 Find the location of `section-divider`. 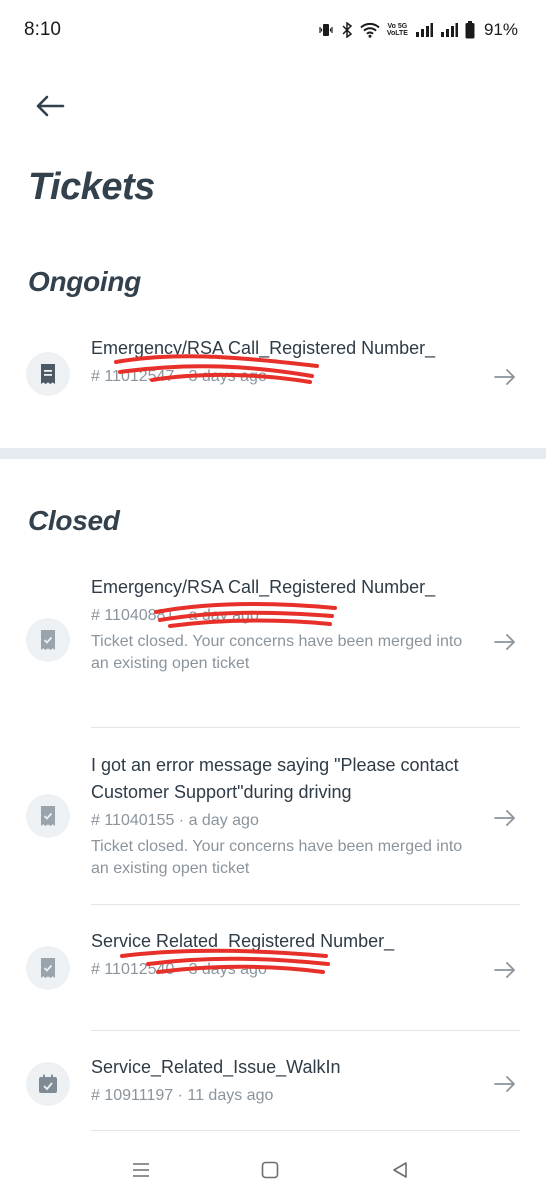

section-divider is located at coordinates (273, 453).